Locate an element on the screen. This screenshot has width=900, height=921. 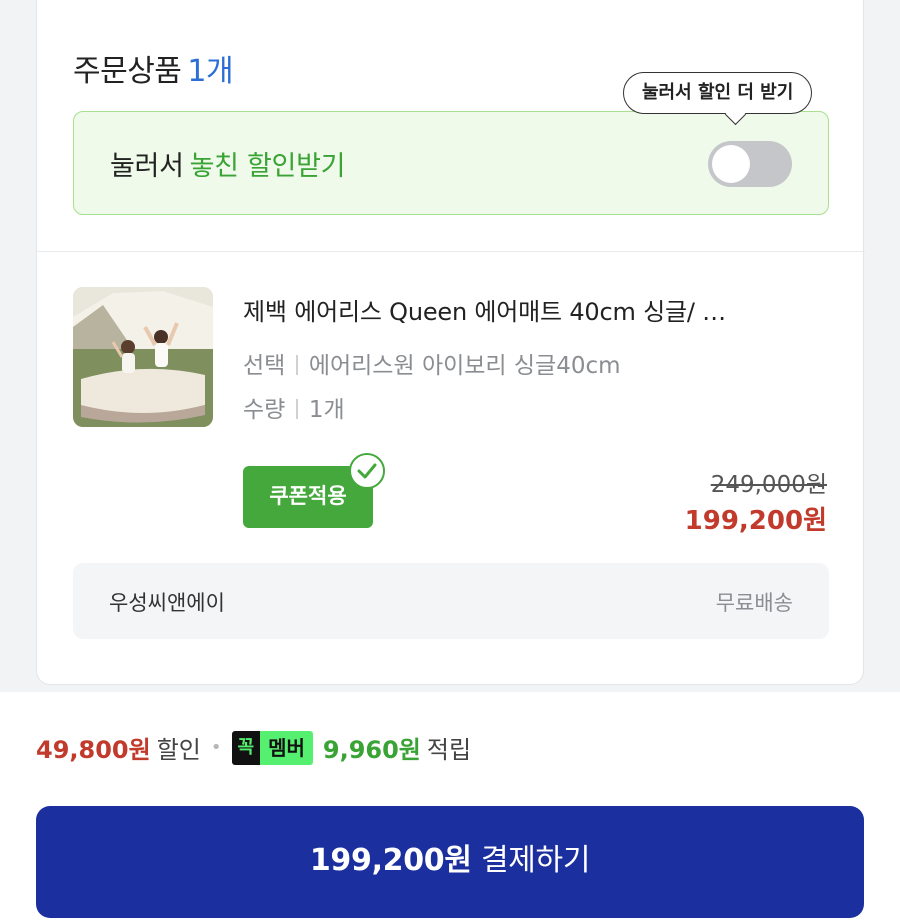
pay-amount: 199,200원 is located at coordinates (390, 860).